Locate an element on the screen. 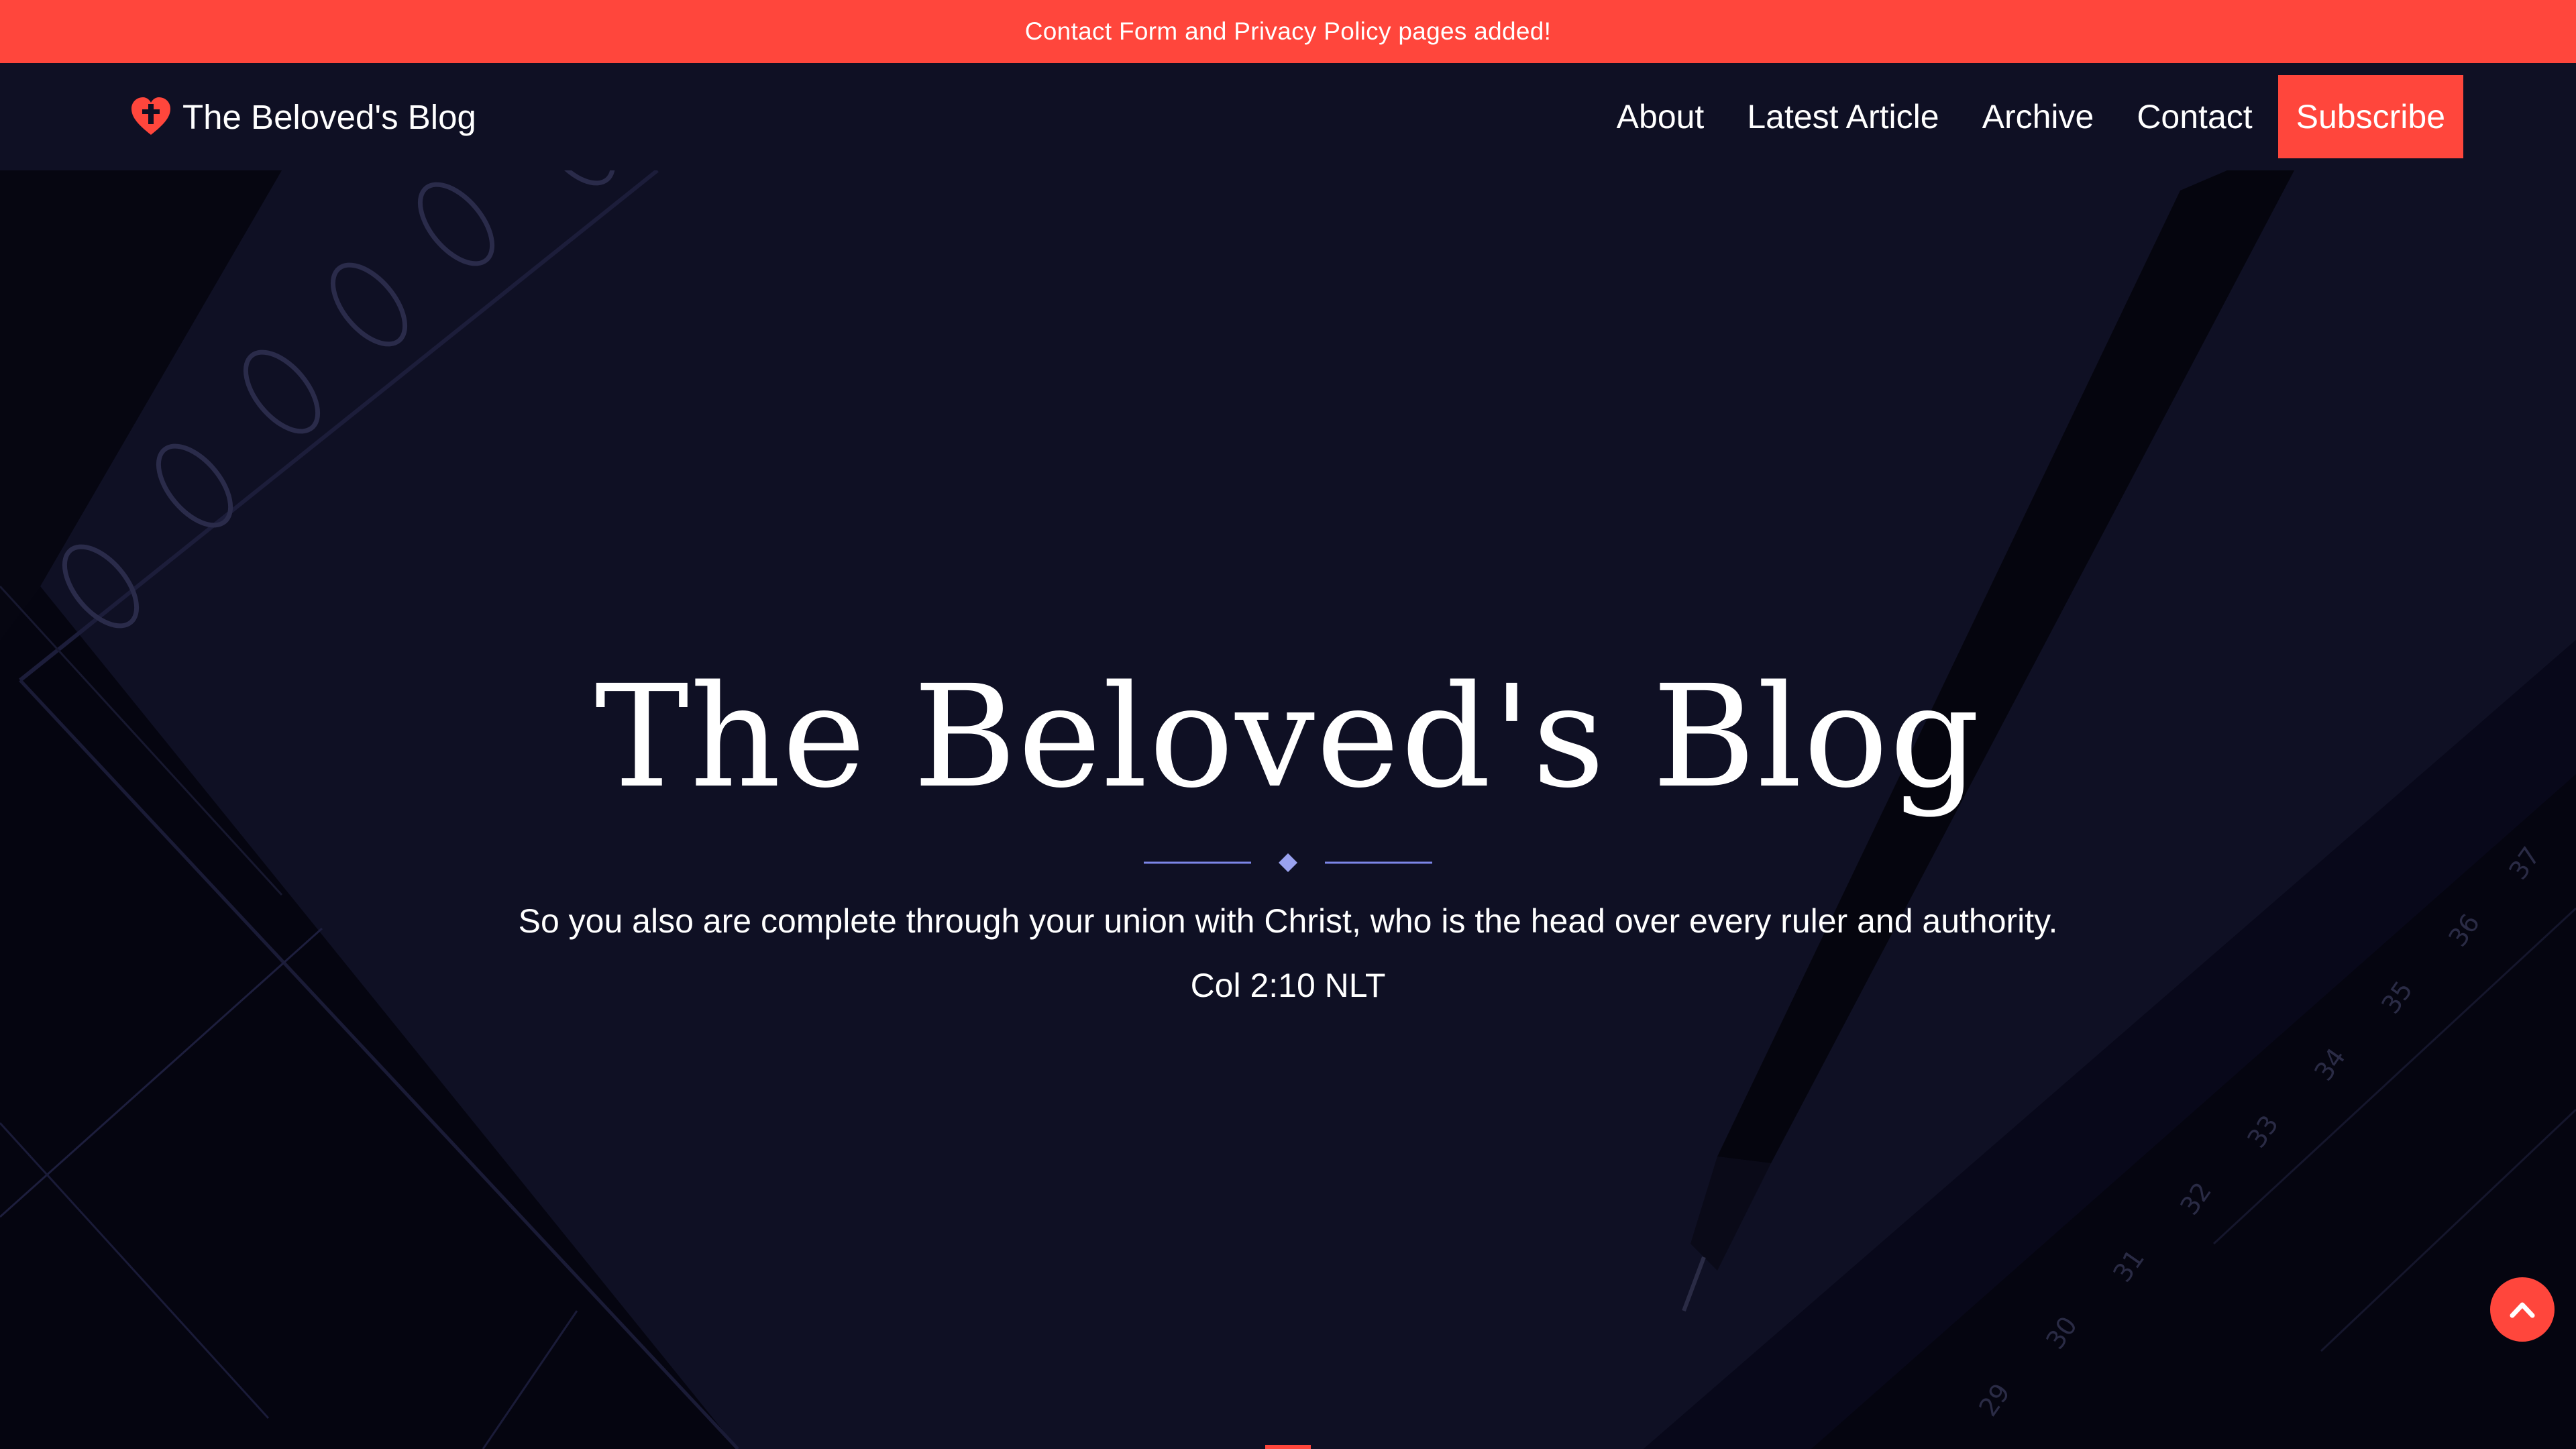 The image size is (2576, 1449). nav-link-contact: Contact is located at coordinates (2194, 116).